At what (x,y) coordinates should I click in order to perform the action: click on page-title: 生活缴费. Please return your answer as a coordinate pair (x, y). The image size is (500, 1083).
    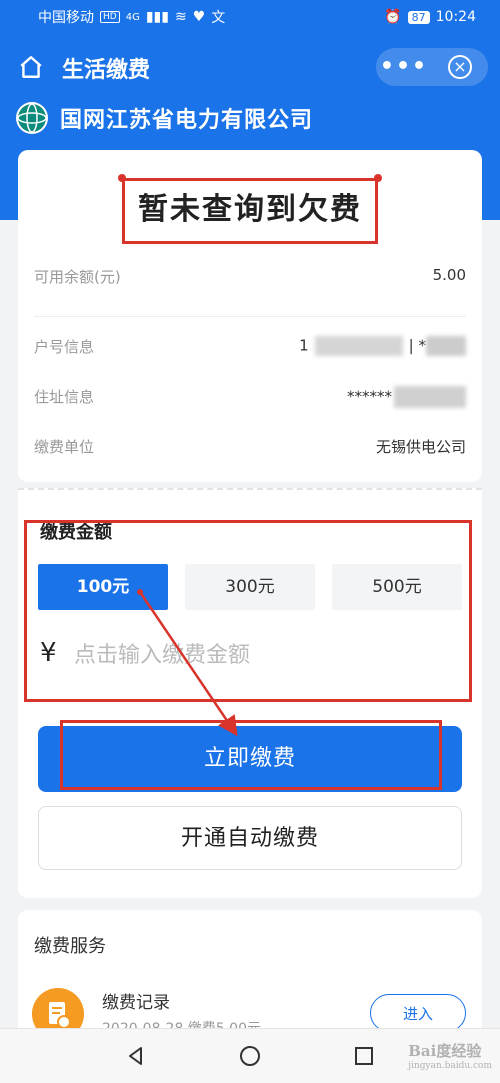
    Looking at the image, I should click on (106, 70).